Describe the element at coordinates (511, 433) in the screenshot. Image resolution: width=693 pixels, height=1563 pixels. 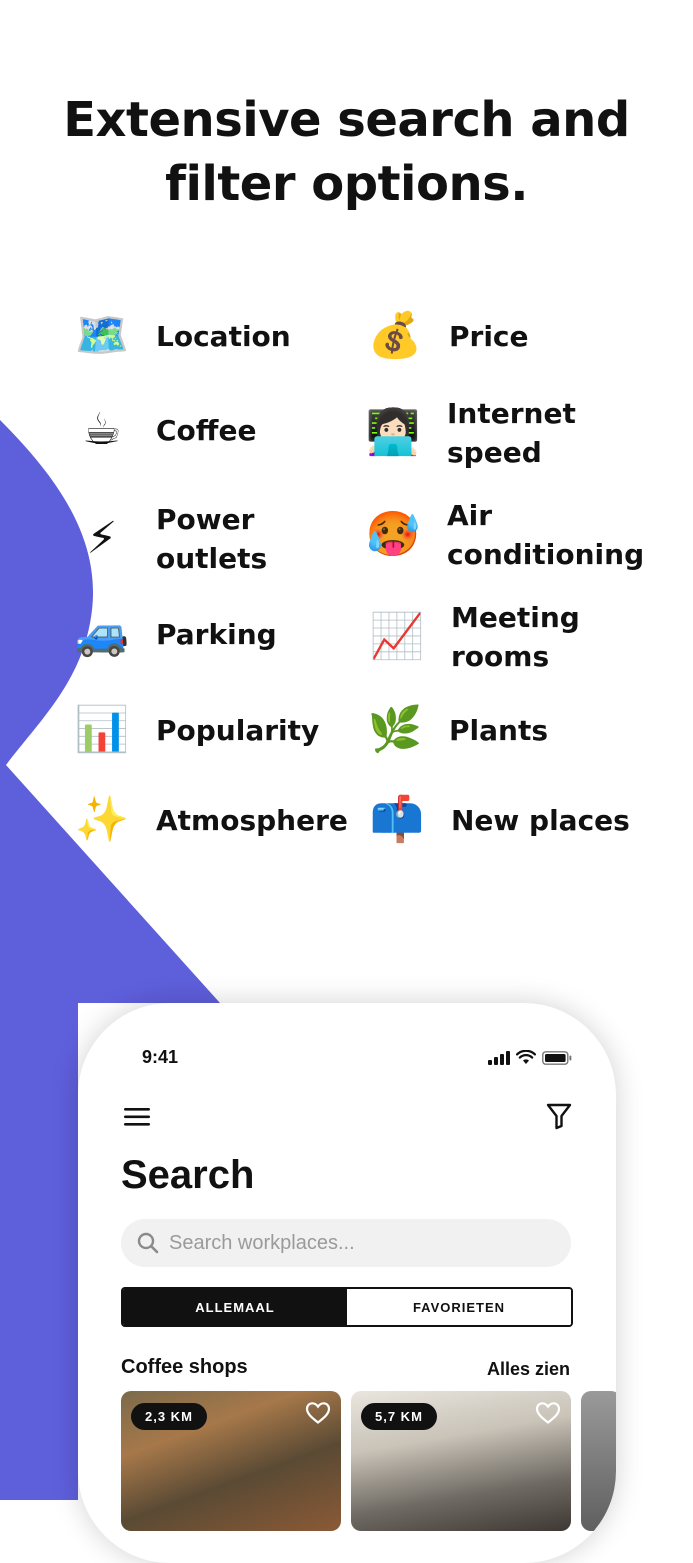
I see `feature-label: Internet speed` at that location.